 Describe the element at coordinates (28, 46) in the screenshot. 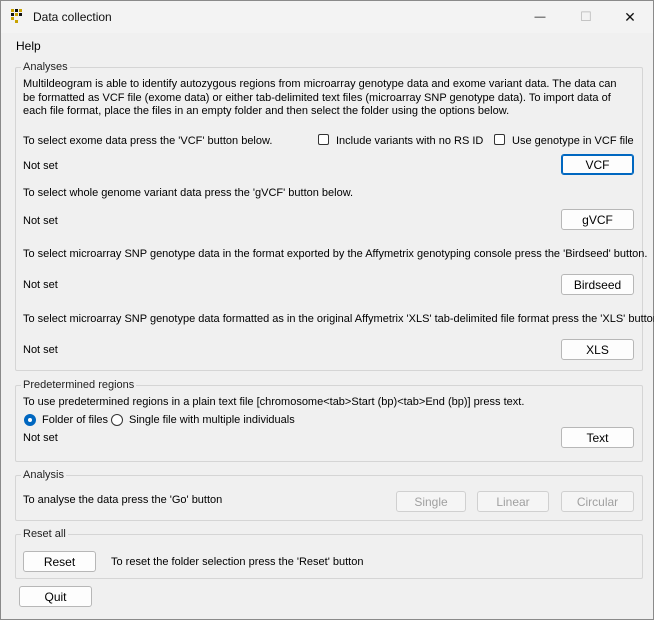

I see `menu-help: Help` at that location.